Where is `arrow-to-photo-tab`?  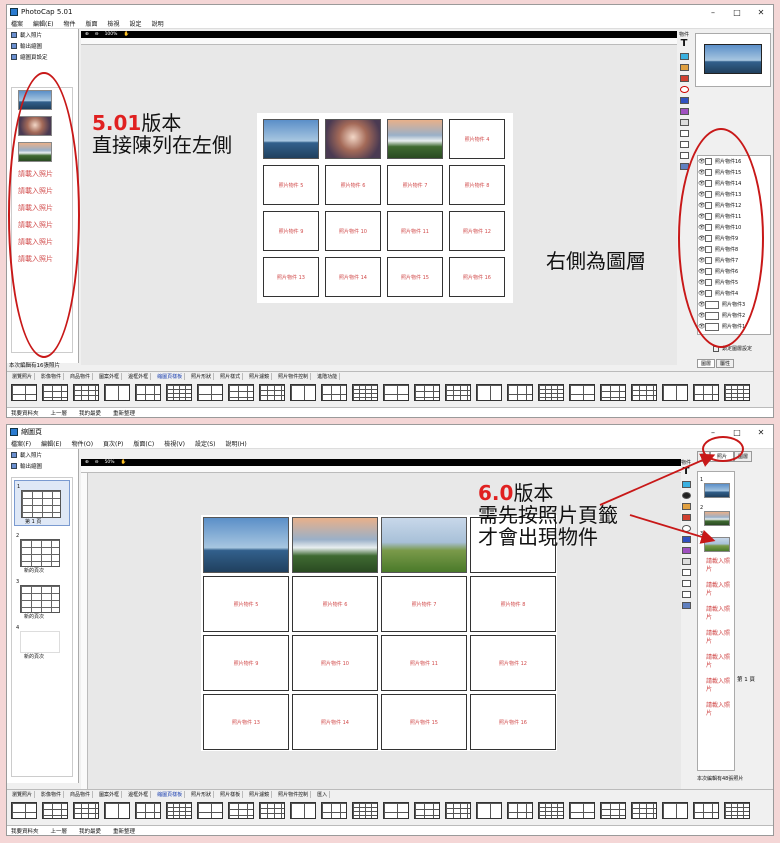
arrow-to-photo-tab is located at coordinates (657, 479).